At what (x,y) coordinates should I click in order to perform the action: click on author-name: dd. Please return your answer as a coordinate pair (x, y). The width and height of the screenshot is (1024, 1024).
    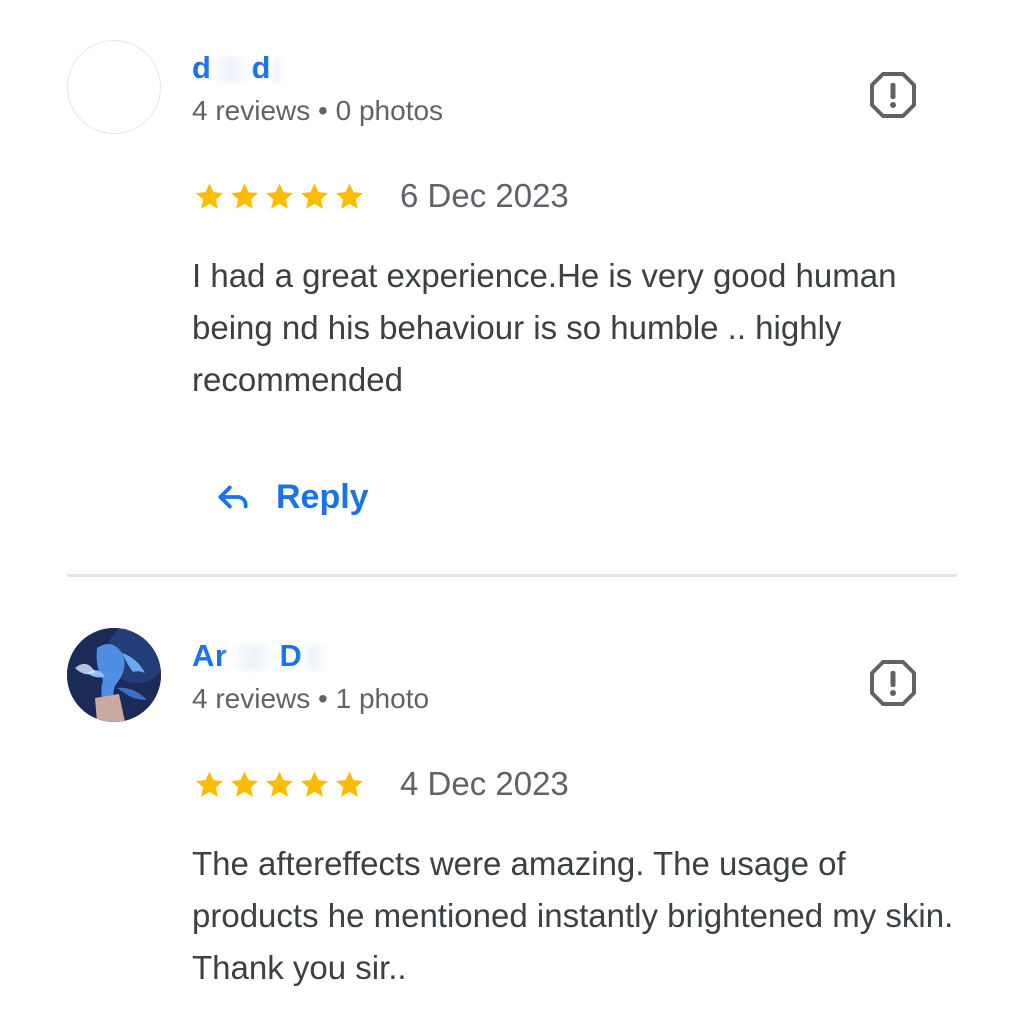
    Looking at the image, I should click on (237, 68).